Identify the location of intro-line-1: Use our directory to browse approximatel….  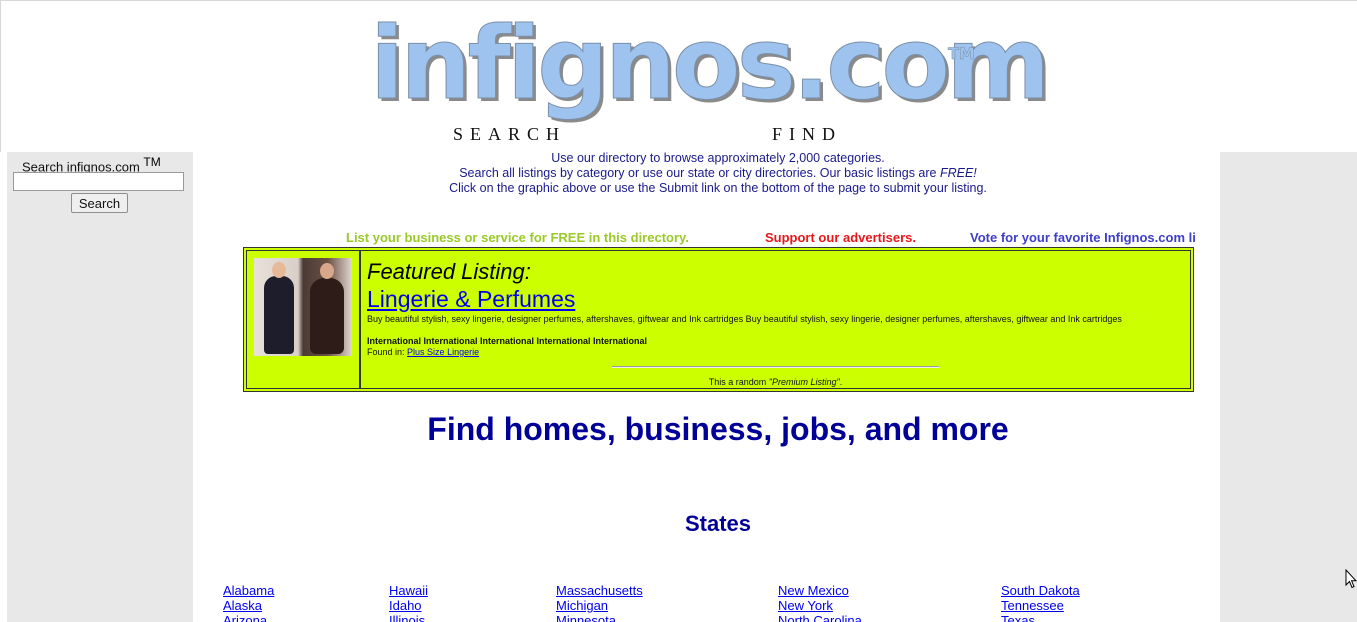
(718, 158).